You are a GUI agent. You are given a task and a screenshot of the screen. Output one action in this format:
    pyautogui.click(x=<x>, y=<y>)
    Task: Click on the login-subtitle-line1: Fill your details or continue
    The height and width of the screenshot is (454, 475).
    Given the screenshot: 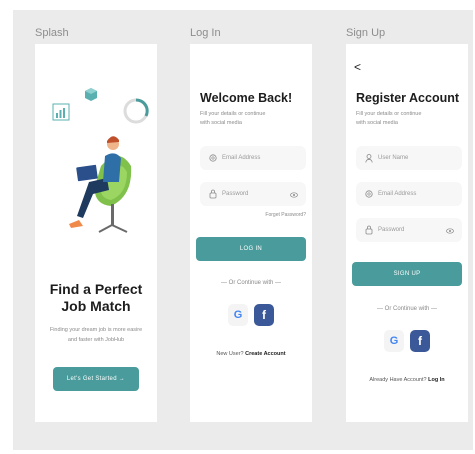 What is the action you would take?
    pyautogui.click(x=233, y=114)
    